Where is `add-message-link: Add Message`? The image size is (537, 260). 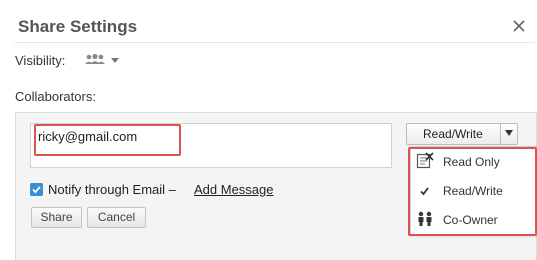
add-message-link: Add Message is located at coordinates (234, 189).